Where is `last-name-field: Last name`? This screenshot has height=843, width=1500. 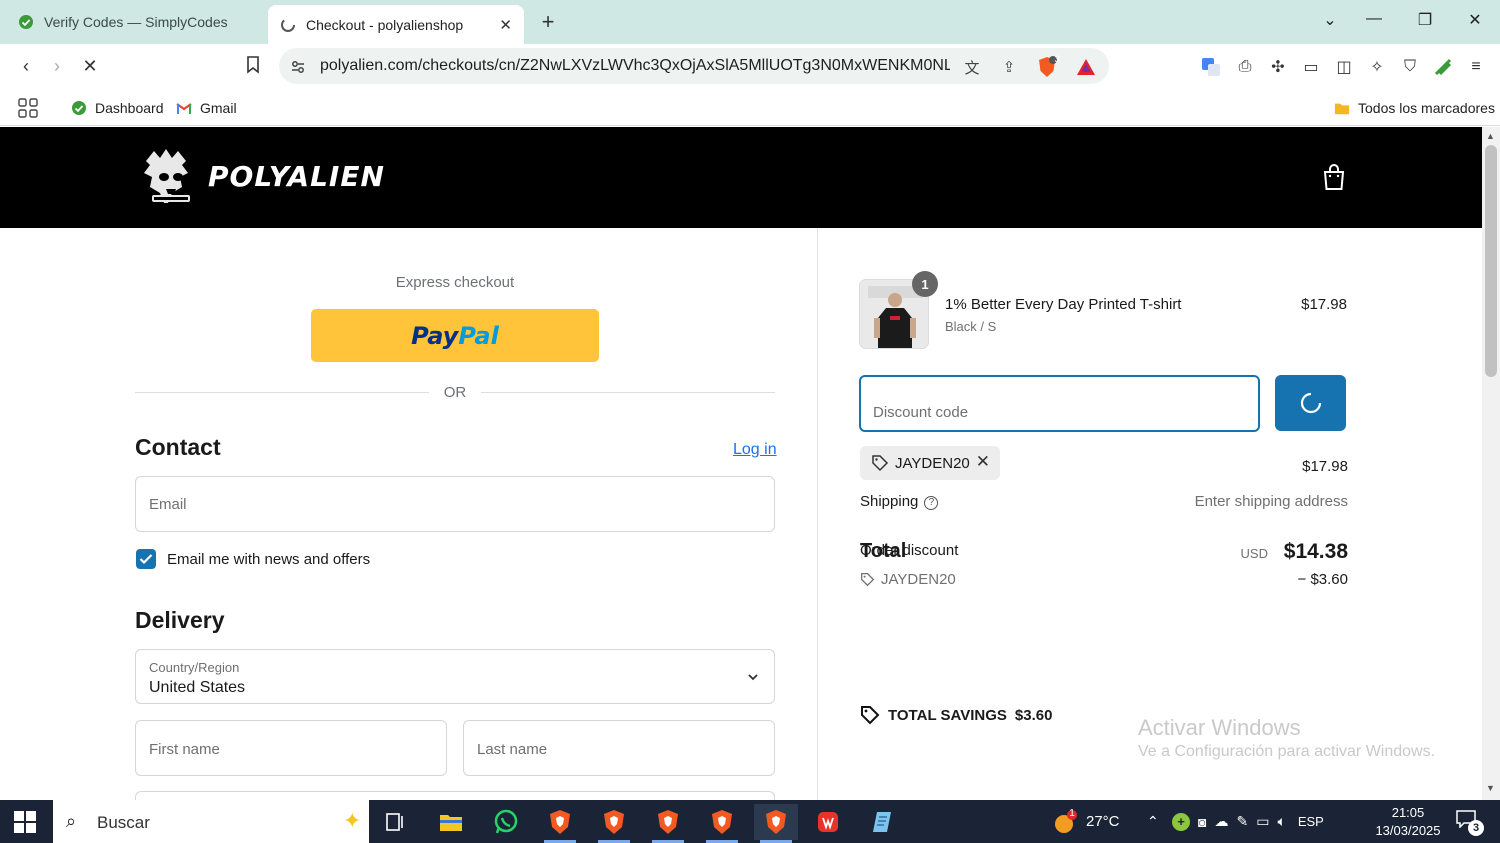 last-name-field: Last name is located at coordinates (619, 748).